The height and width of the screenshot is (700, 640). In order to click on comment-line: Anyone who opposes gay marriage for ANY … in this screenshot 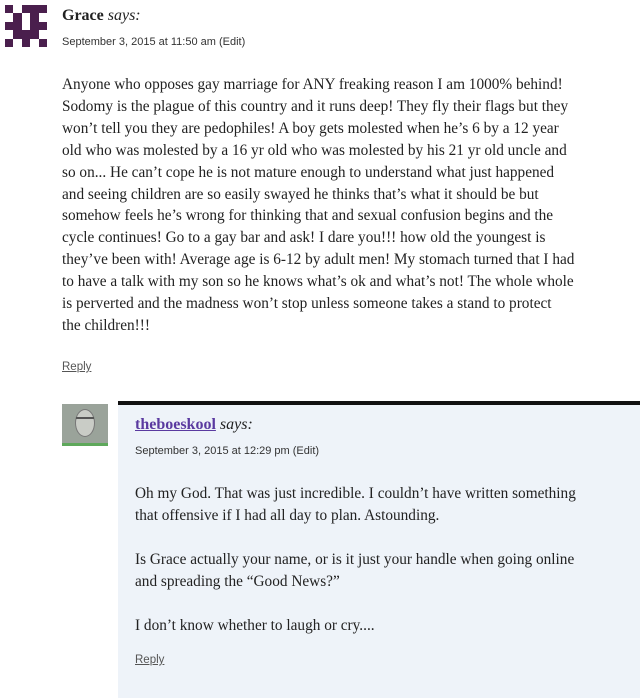, I will do `click(312, 84)`.